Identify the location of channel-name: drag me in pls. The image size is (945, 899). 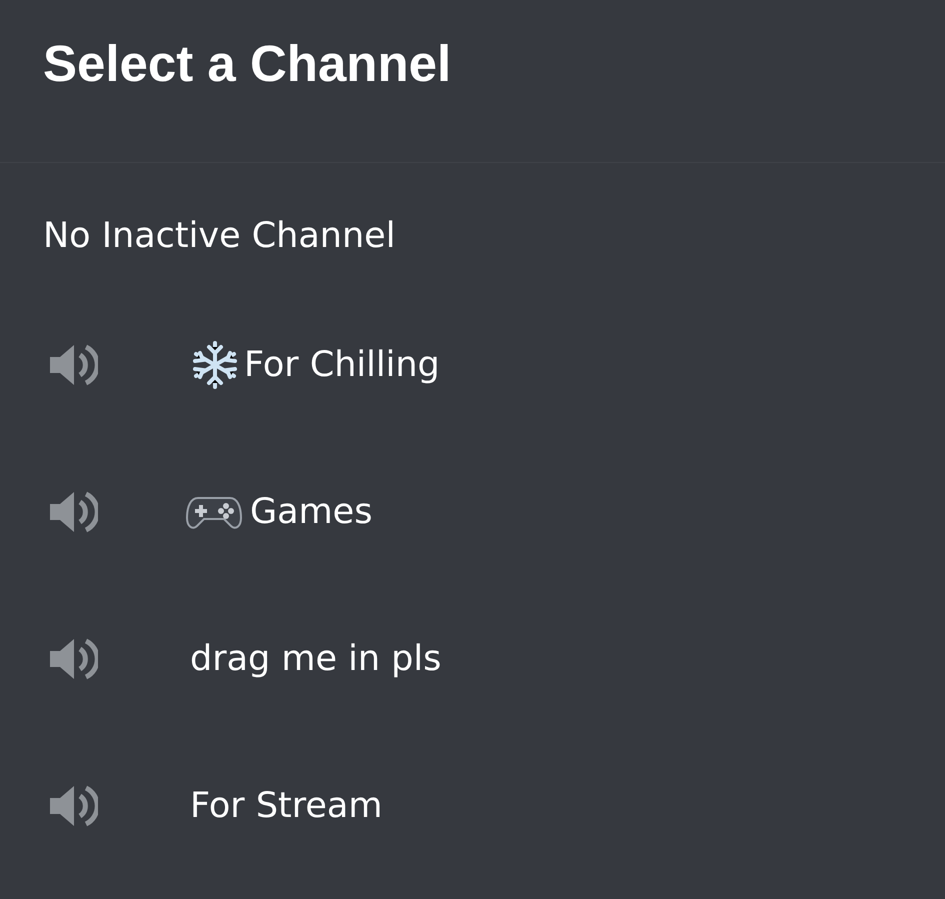
(316, 659).